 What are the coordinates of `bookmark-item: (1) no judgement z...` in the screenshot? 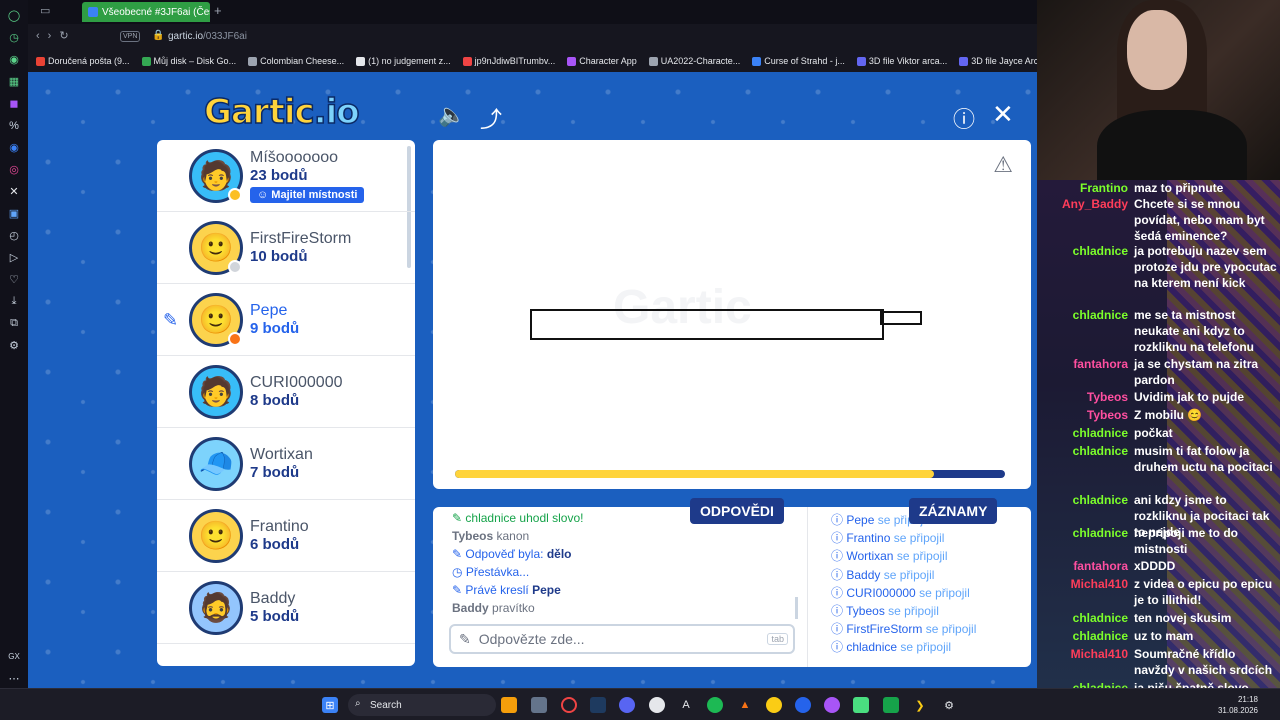 It's located at (403, 61).